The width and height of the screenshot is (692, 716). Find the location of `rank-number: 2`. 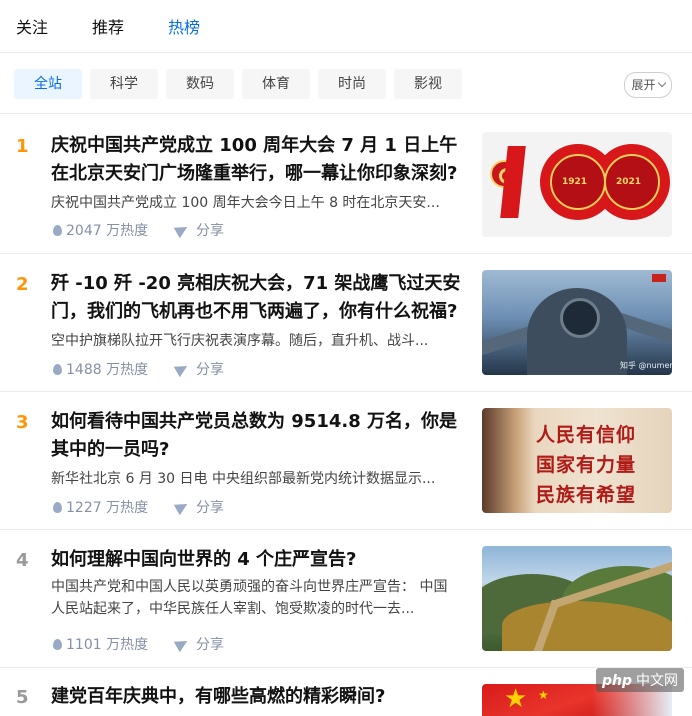

rank-number: 2 is located at coordinates (22, 284).